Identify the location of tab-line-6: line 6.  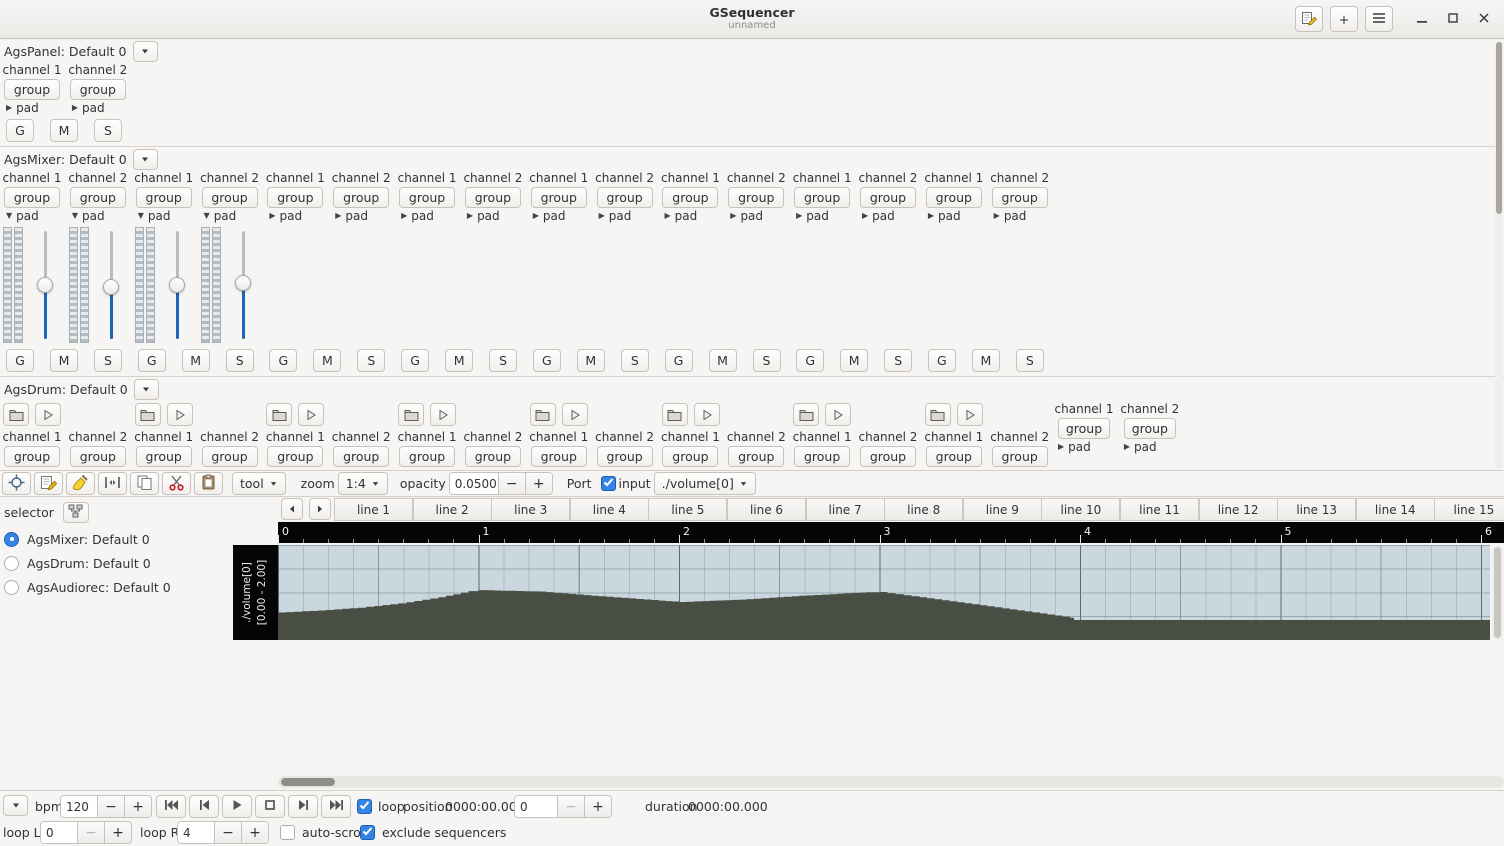
(766, 509).